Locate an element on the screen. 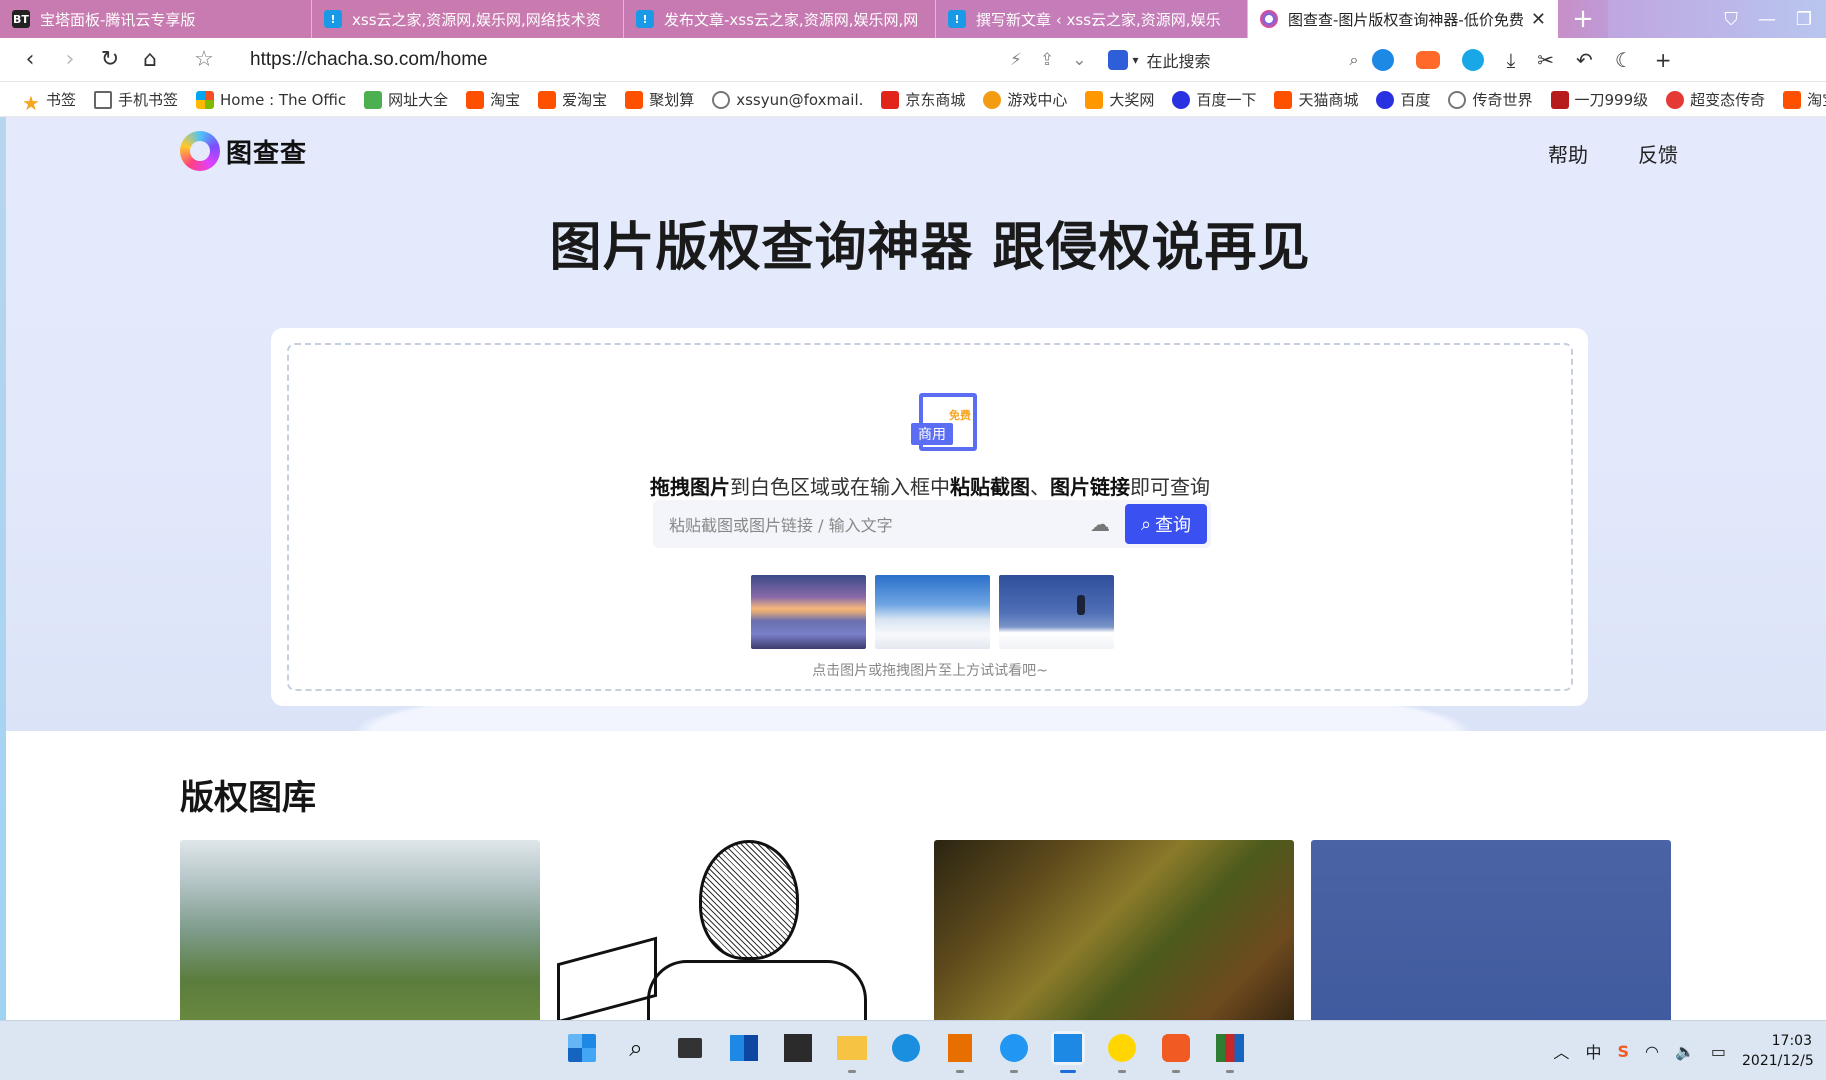  nav-feedback-link: 反馈 is located at coordinates (1658, 153).